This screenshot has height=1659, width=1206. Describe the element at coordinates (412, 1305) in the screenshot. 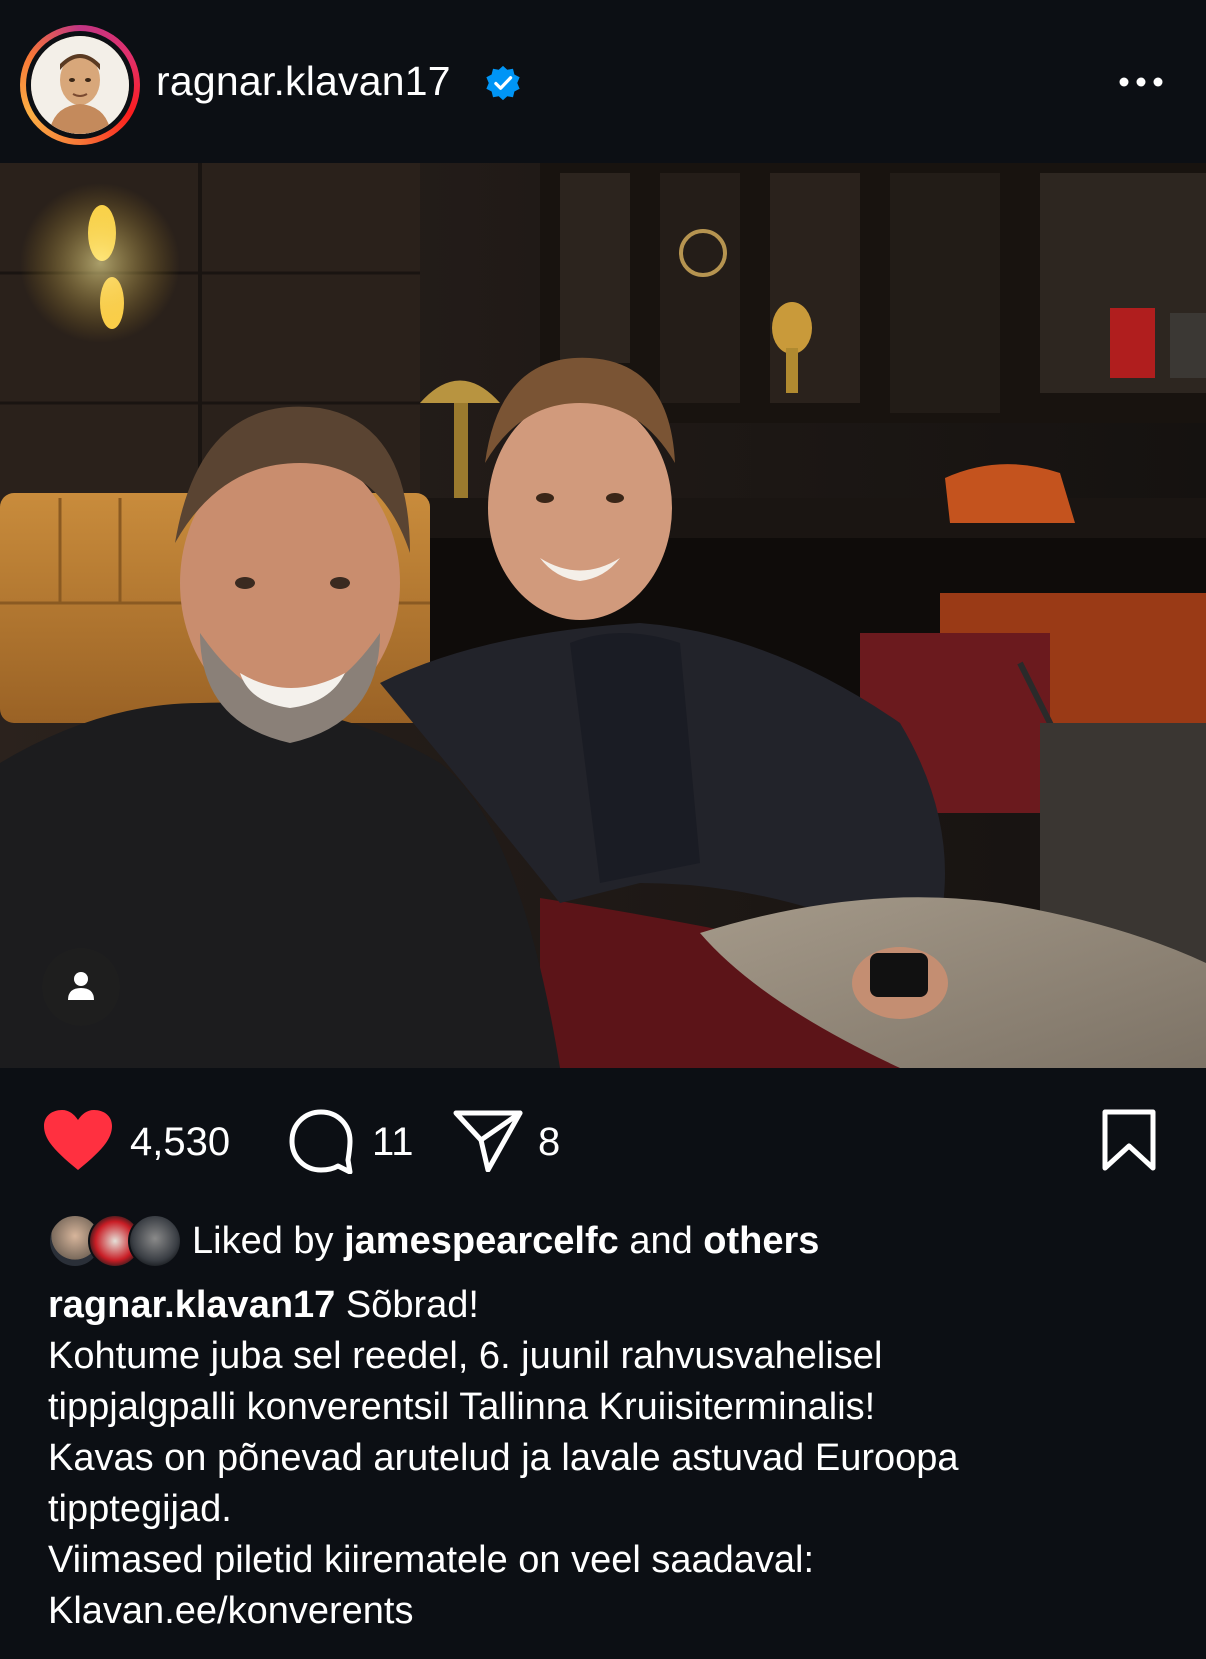

I see `caption-first-line: Sõbrad!` at that location.